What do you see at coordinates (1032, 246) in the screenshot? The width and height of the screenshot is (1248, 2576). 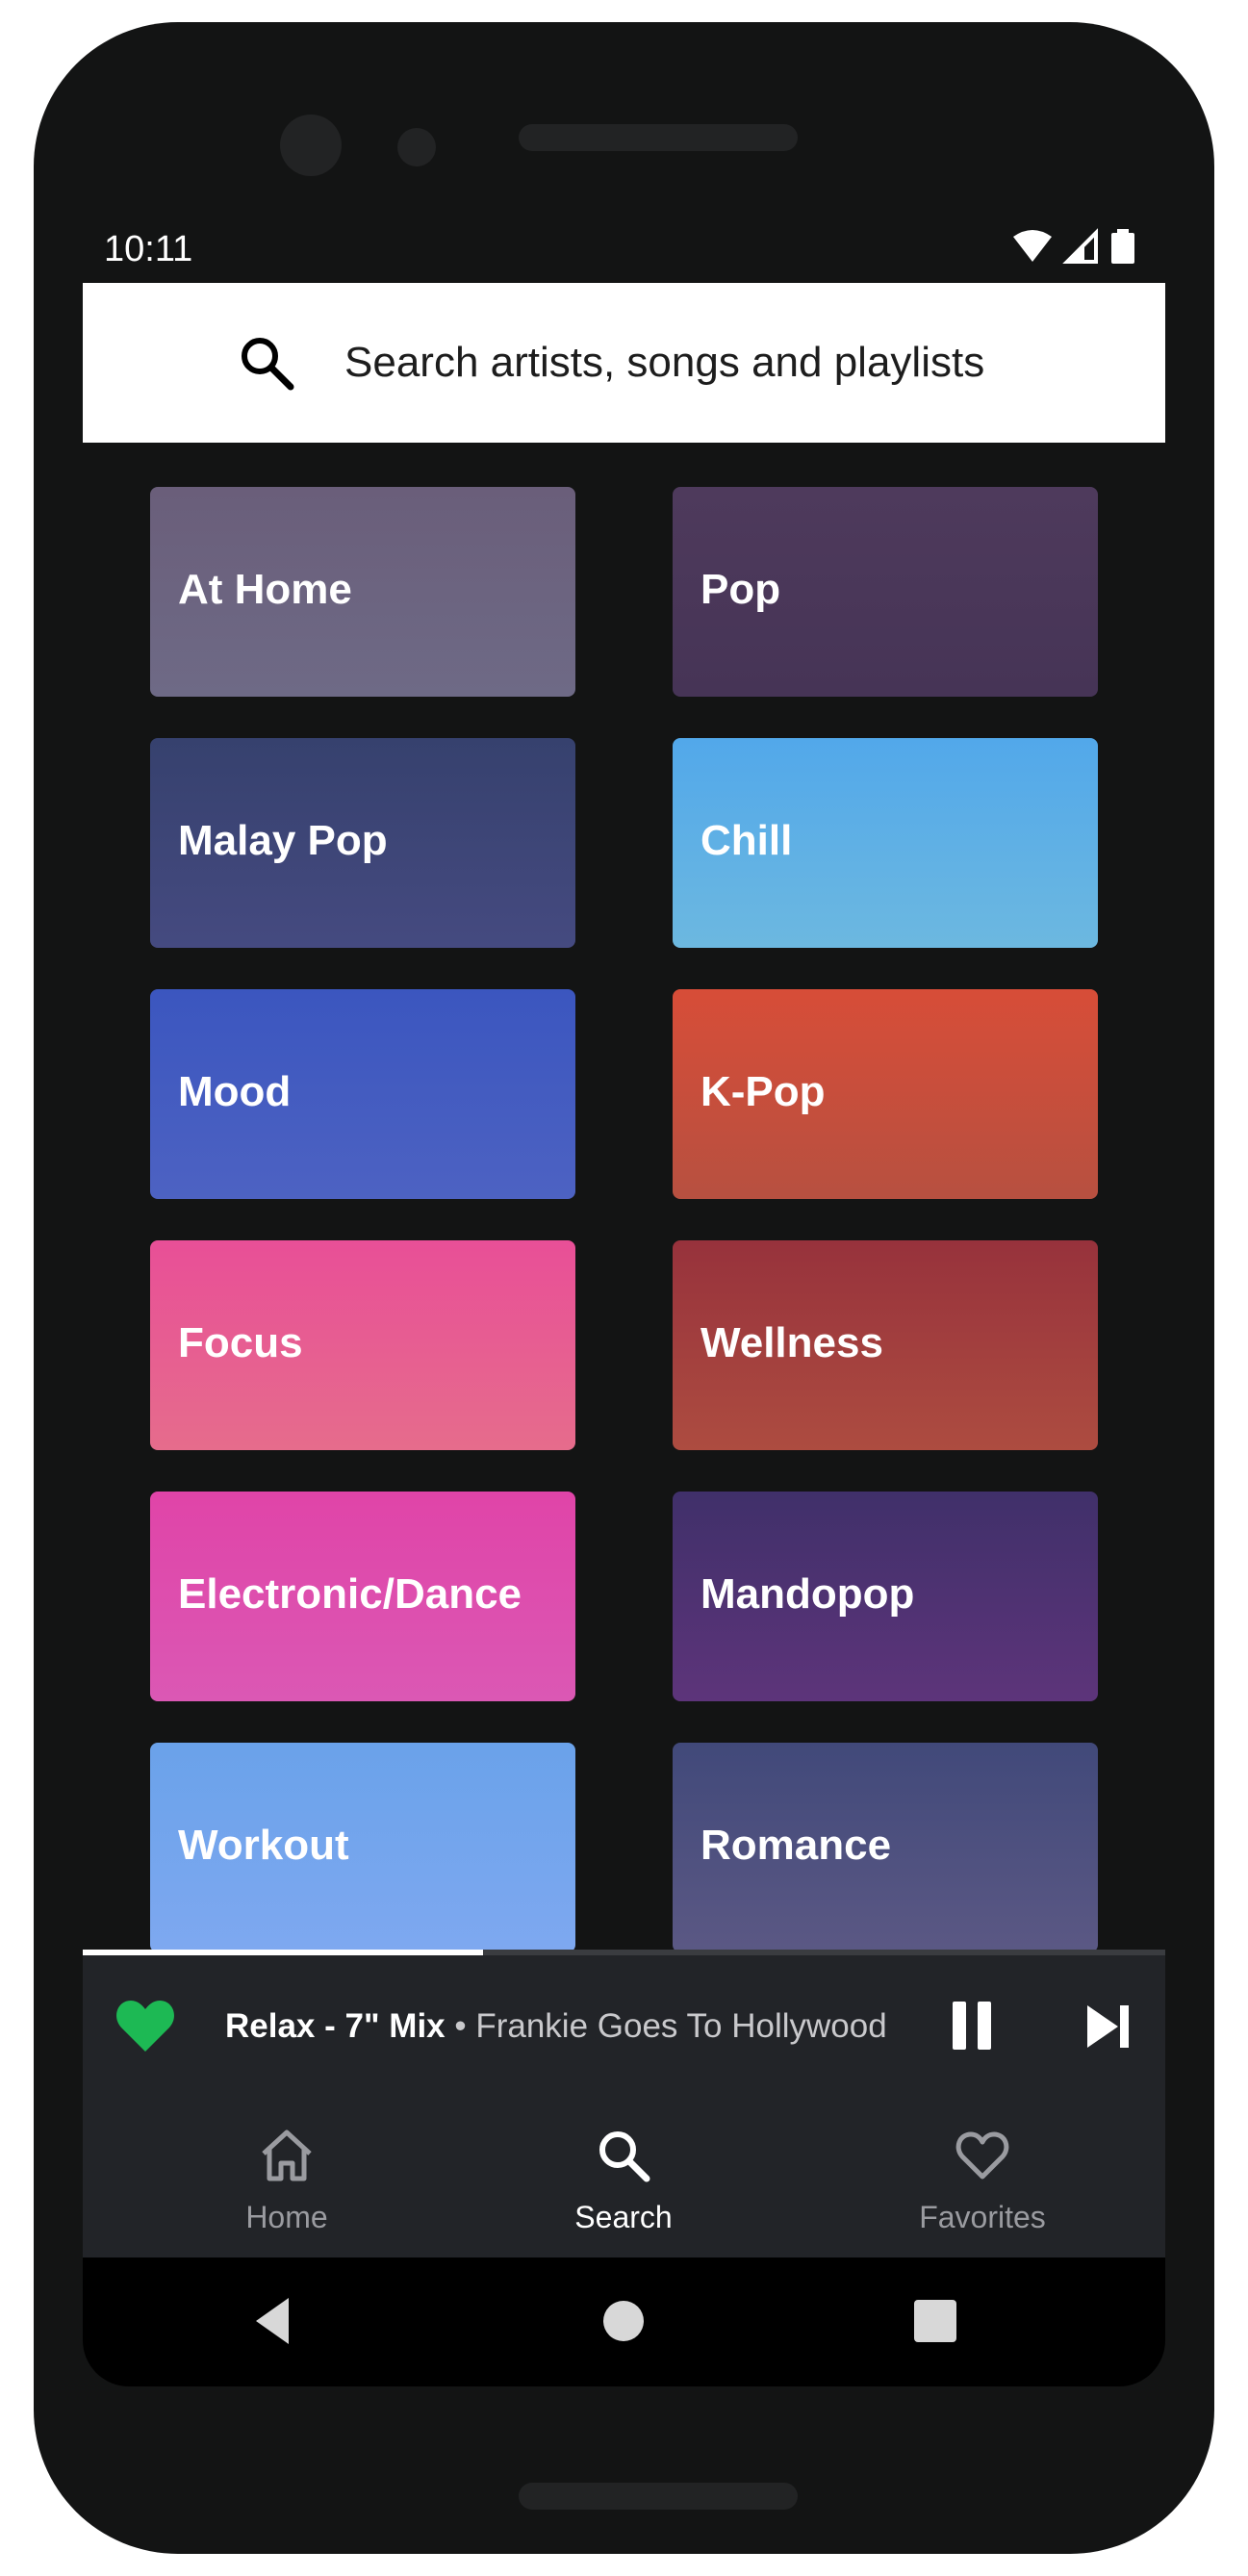 I see `wifi-icon` at bounding box center [1032, 246].